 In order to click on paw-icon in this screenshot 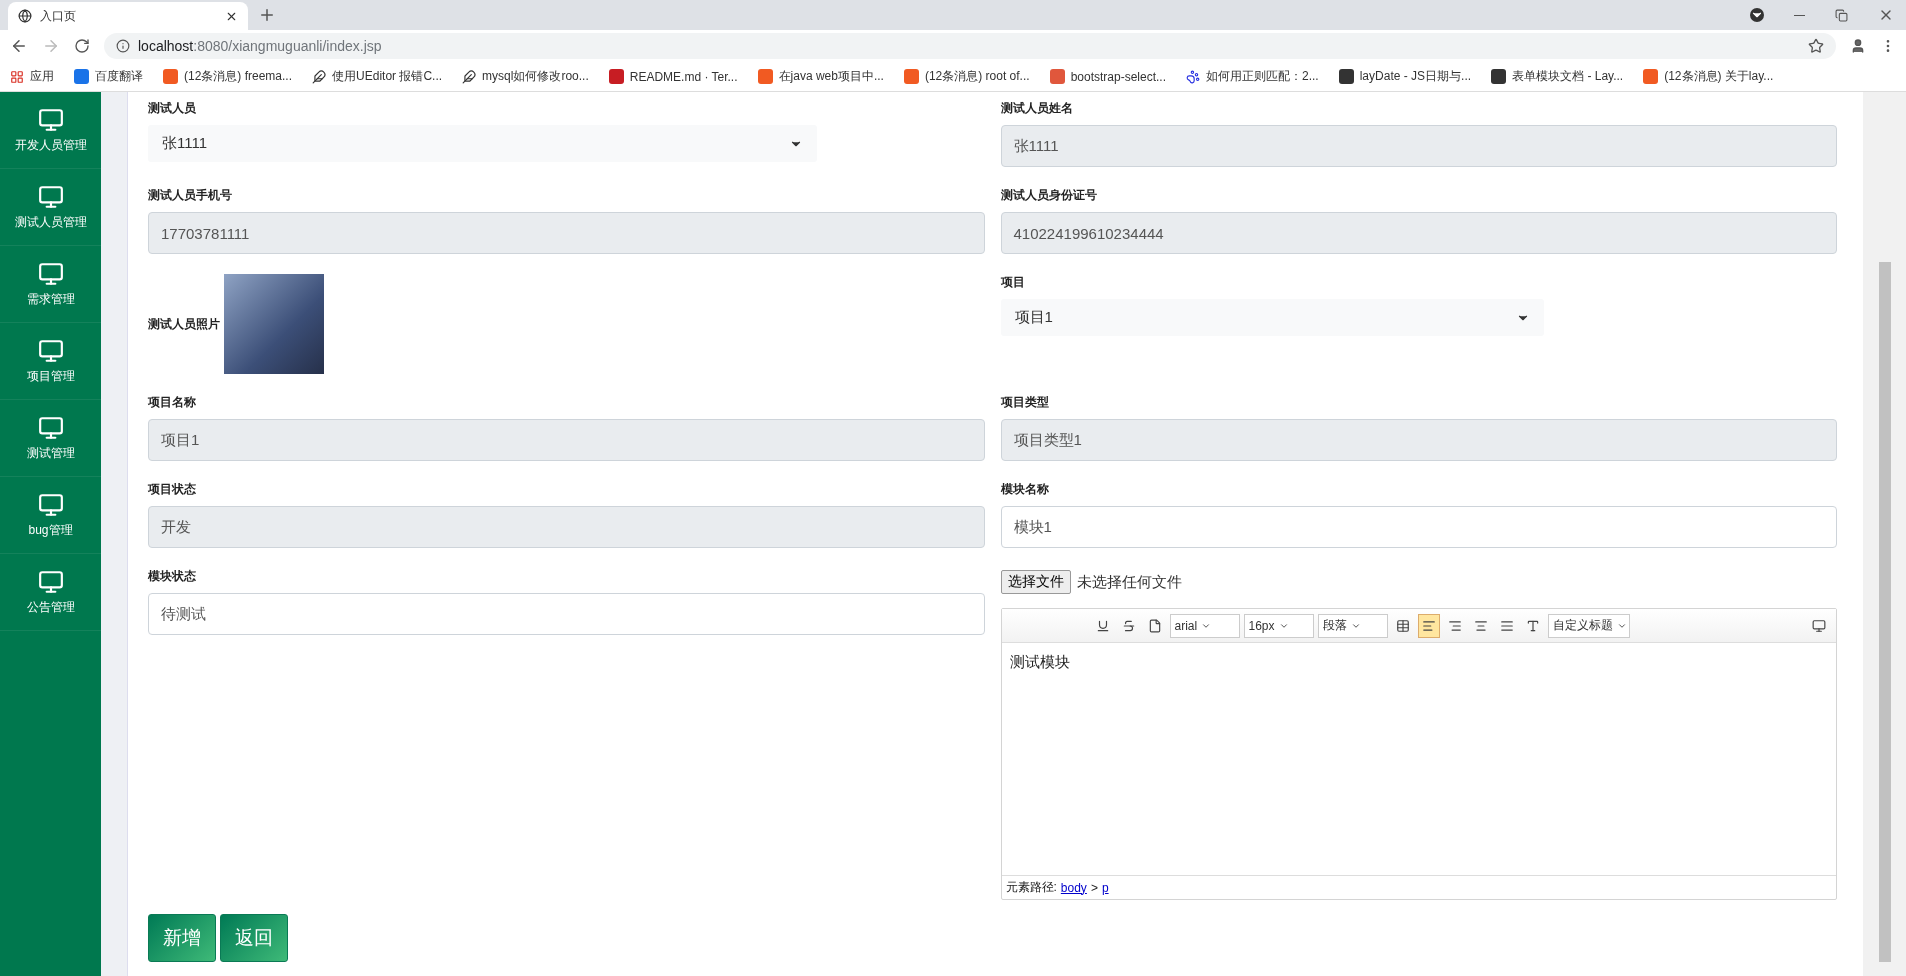, I will do `click(1193, 76)`.